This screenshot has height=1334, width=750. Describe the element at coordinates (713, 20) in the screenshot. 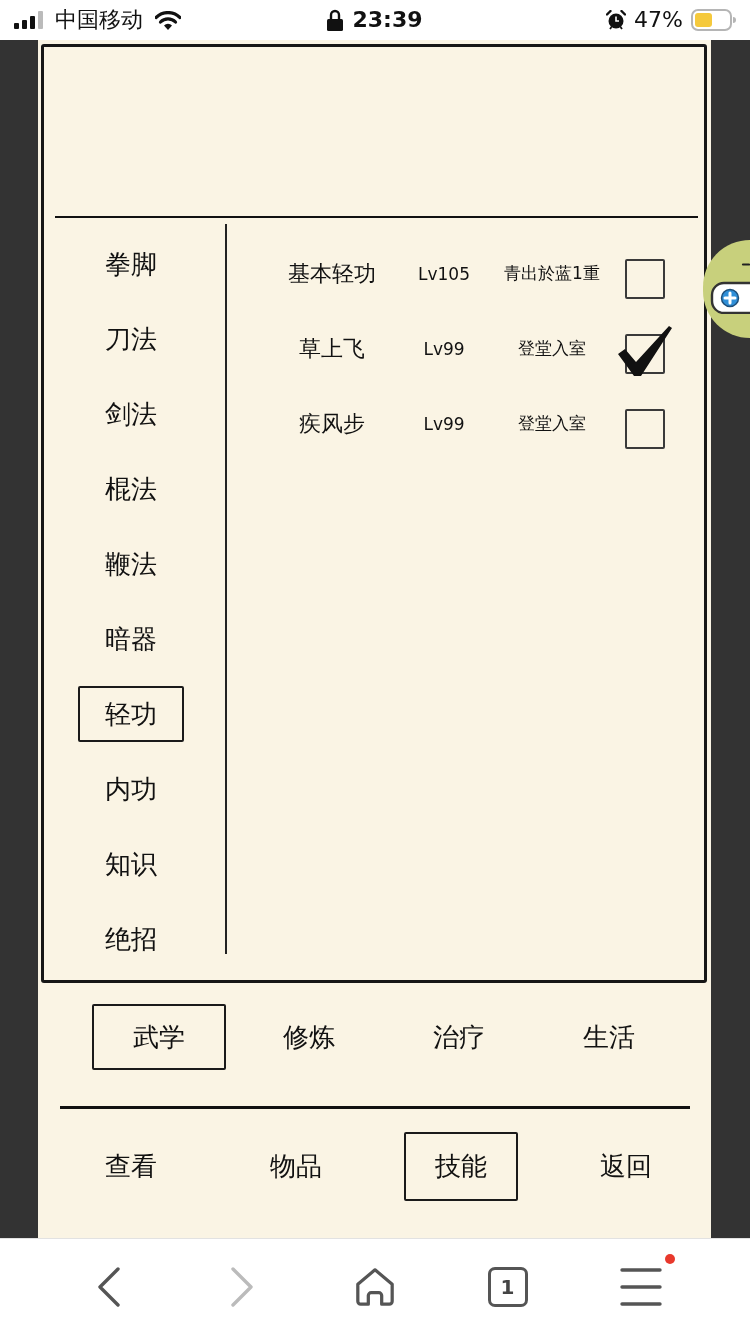

I see `battery-icon` at that location.